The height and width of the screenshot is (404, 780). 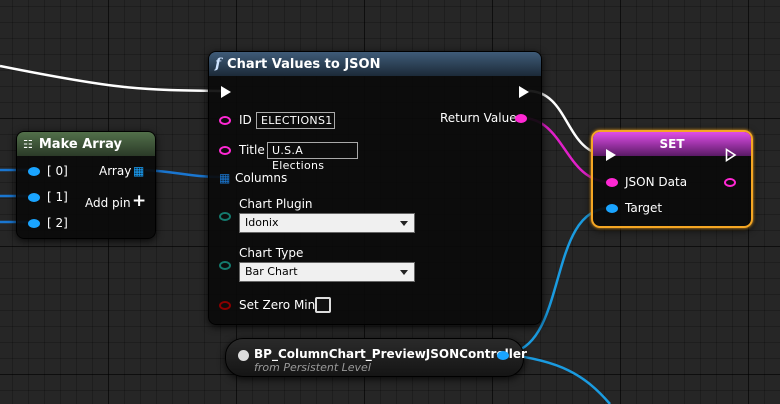 I want to click on set-zero-min-label: Set Zero Min, so click(x=277, y=305).